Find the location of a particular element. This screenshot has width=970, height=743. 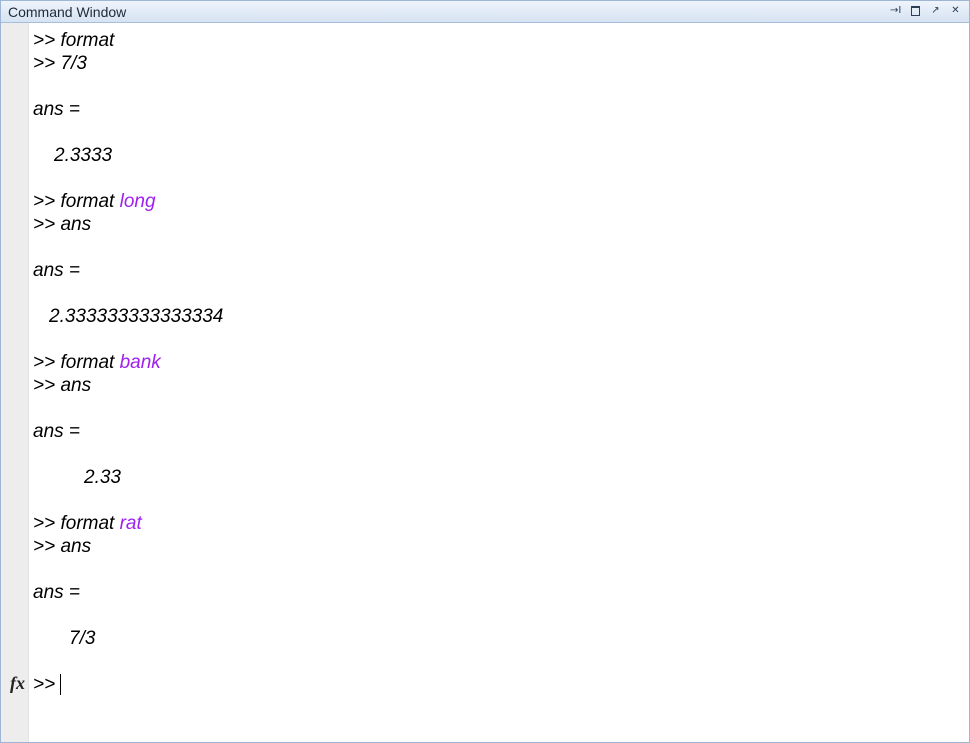

command-line: >> 7/3 is located at coordinates (60, 63).